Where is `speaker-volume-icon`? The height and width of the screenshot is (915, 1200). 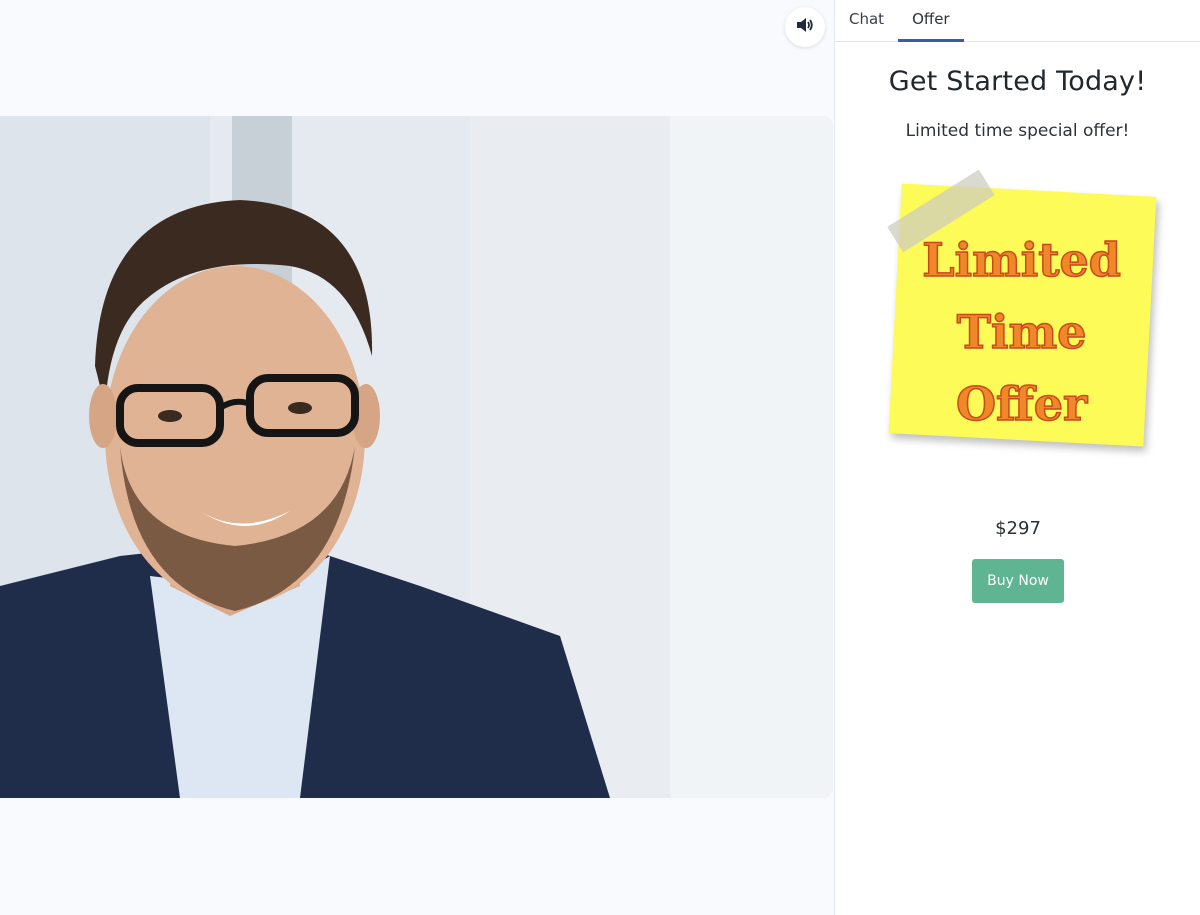
speaker-volume-icon is located at coordinates (805, 27).